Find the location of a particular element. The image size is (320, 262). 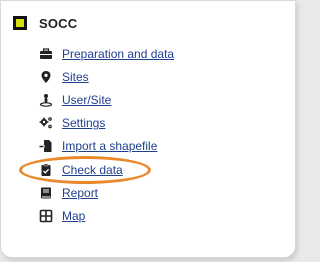

menu-item-settings: Settings is located at coordinates (154, 123).